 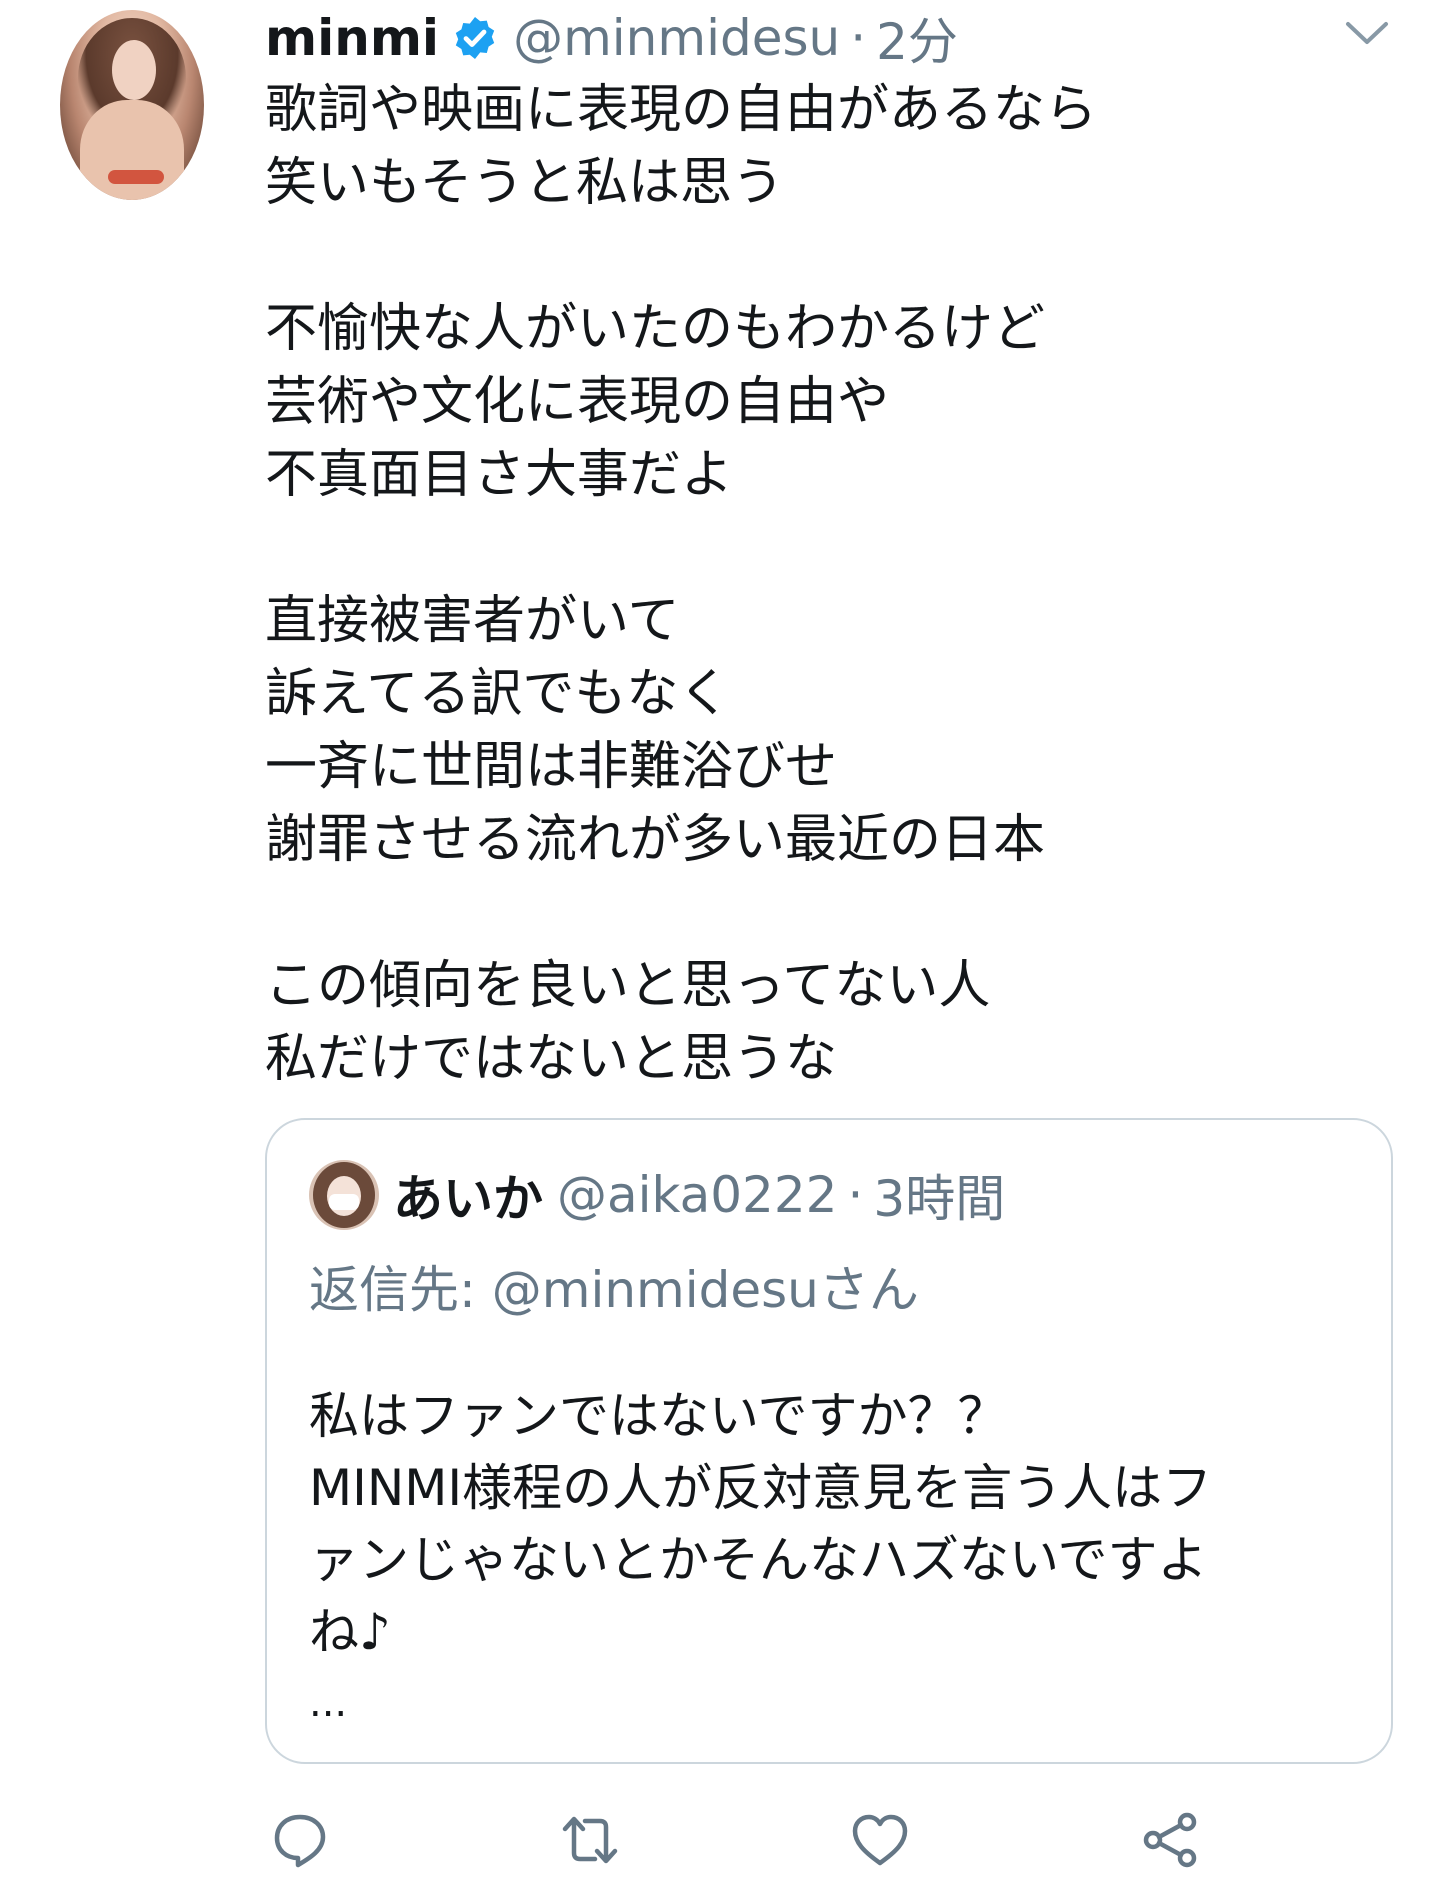 What do you see at coordinates (614, 1290) in the screenshot?
I see `reply-to-label: 返信先: @minmidesuさん` at bounding box center [614, 1290].